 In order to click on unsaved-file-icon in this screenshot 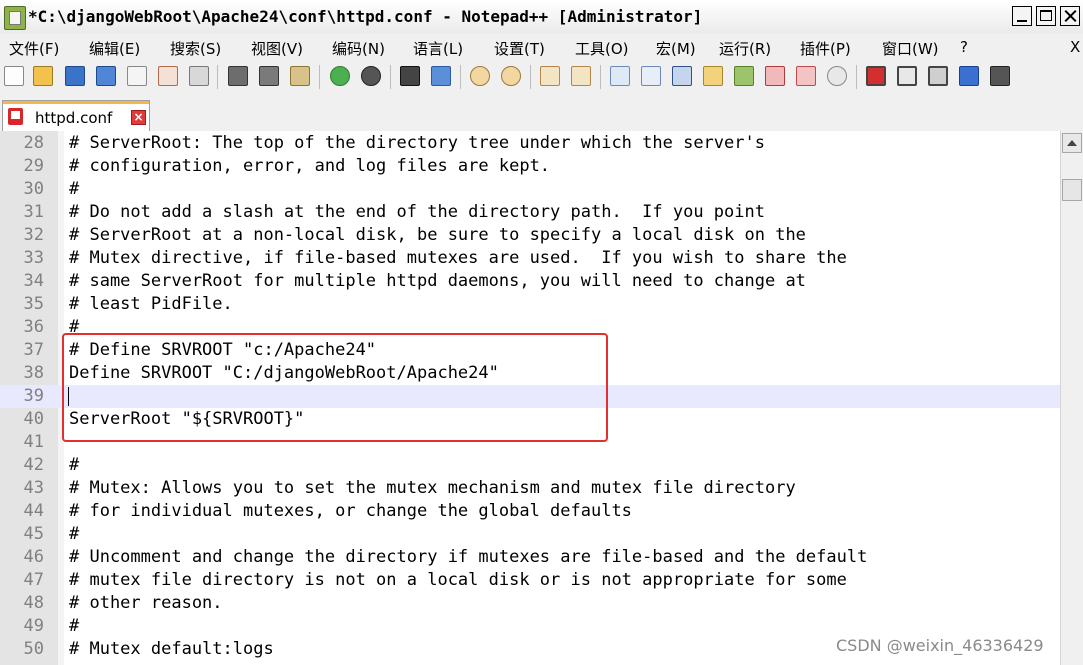, I will do `click(15, 116)`.